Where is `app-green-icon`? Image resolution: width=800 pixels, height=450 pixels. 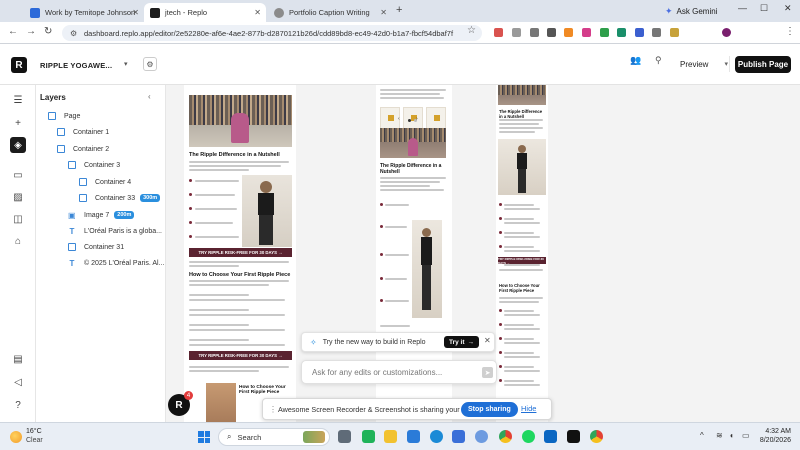 app-green-icon is located at coordinates (368, 436).